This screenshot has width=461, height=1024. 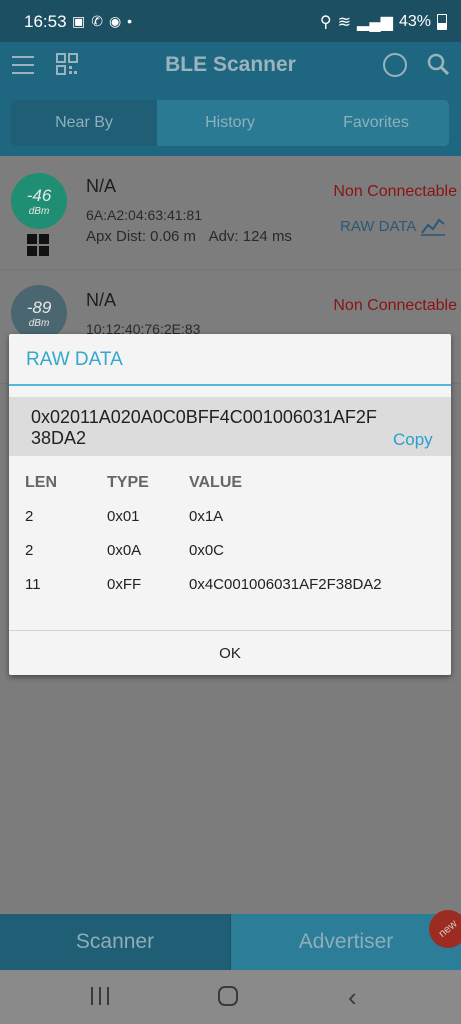 I want to click on system-nav-bar: ‹, so click(x=230, y=997).